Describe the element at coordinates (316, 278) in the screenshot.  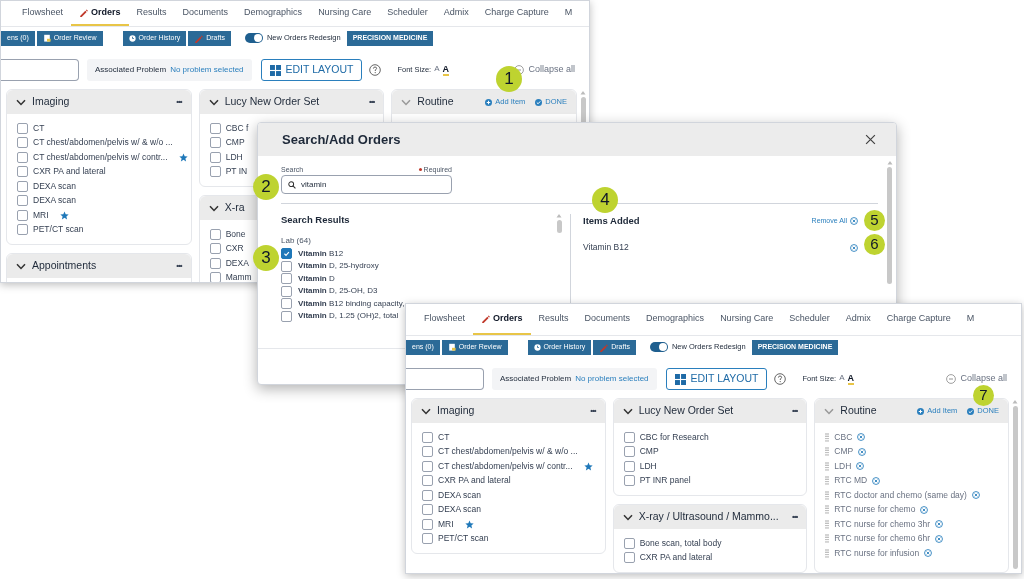
I see `result-label: Vitamin D` at that location.